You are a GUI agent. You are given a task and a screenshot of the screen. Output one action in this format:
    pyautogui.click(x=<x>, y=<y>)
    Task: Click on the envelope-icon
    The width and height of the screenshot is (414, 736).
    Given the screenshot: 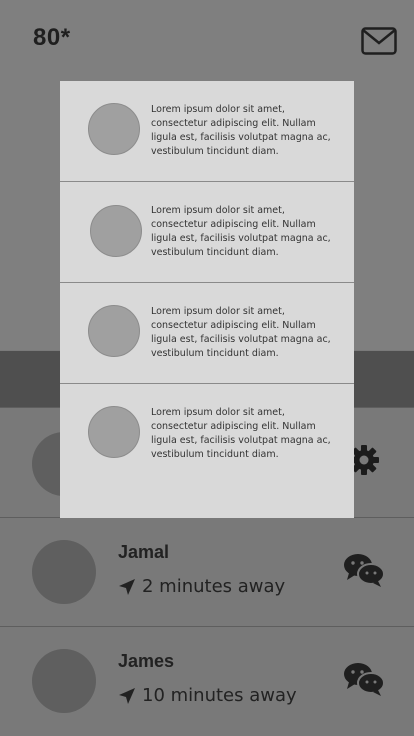 What is the action you would take?
    pyautogui.click(x=379, y=41)
    